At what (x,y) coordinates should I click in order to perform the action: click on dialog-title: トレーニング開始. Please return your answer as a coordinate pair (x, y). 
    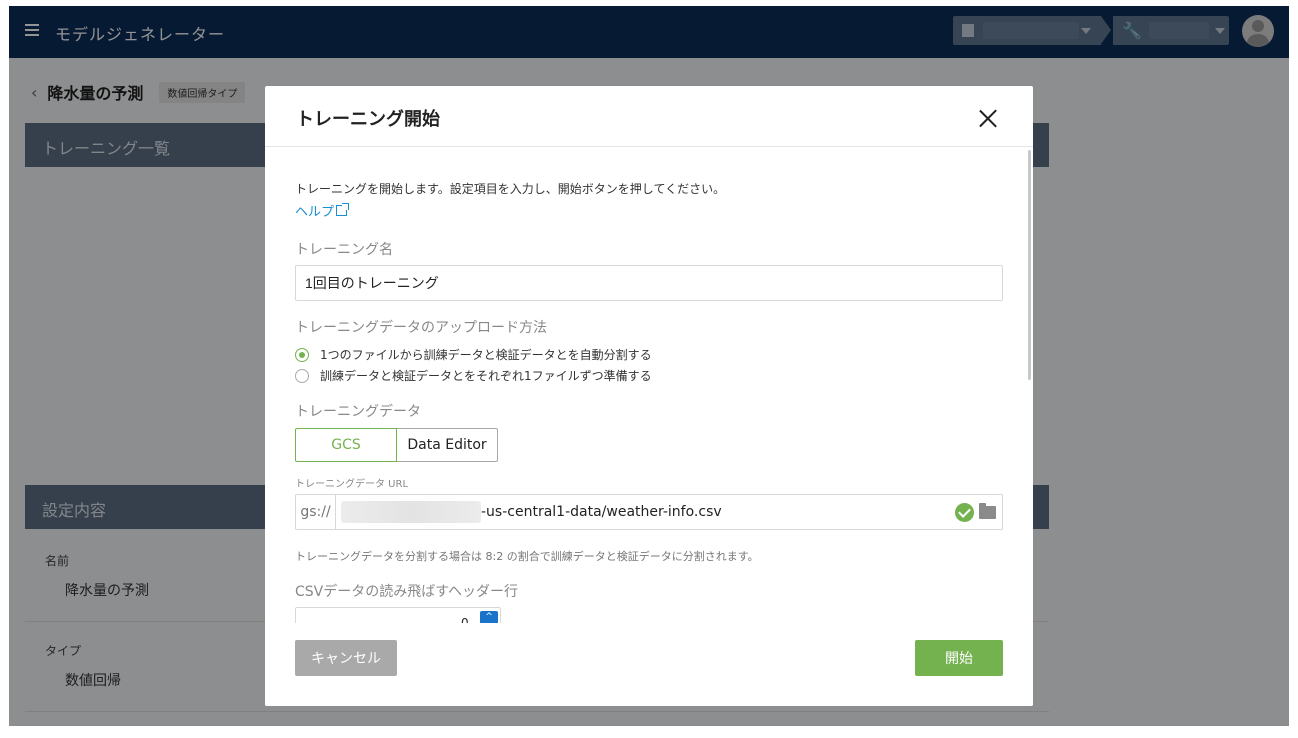
    Looking at the image, I should click on (368, 119).